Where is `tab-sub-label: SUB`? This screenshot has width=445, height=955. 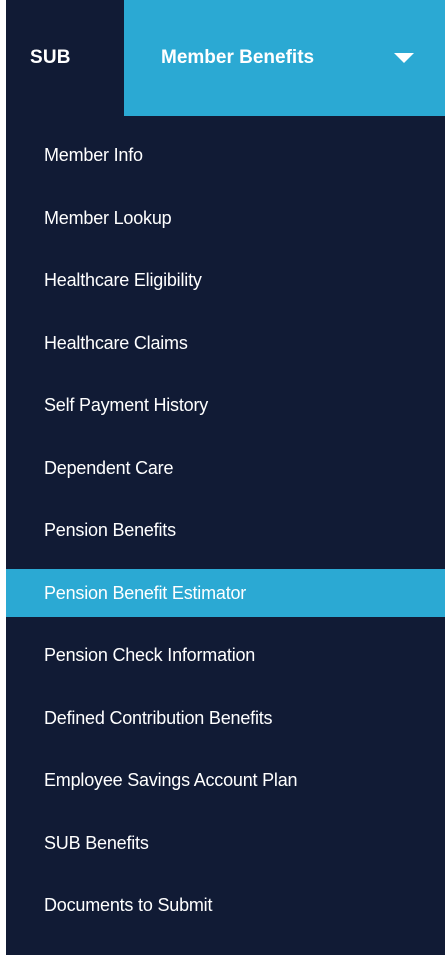 tab-sub-label: SUB is located at coordinates (50, 57).